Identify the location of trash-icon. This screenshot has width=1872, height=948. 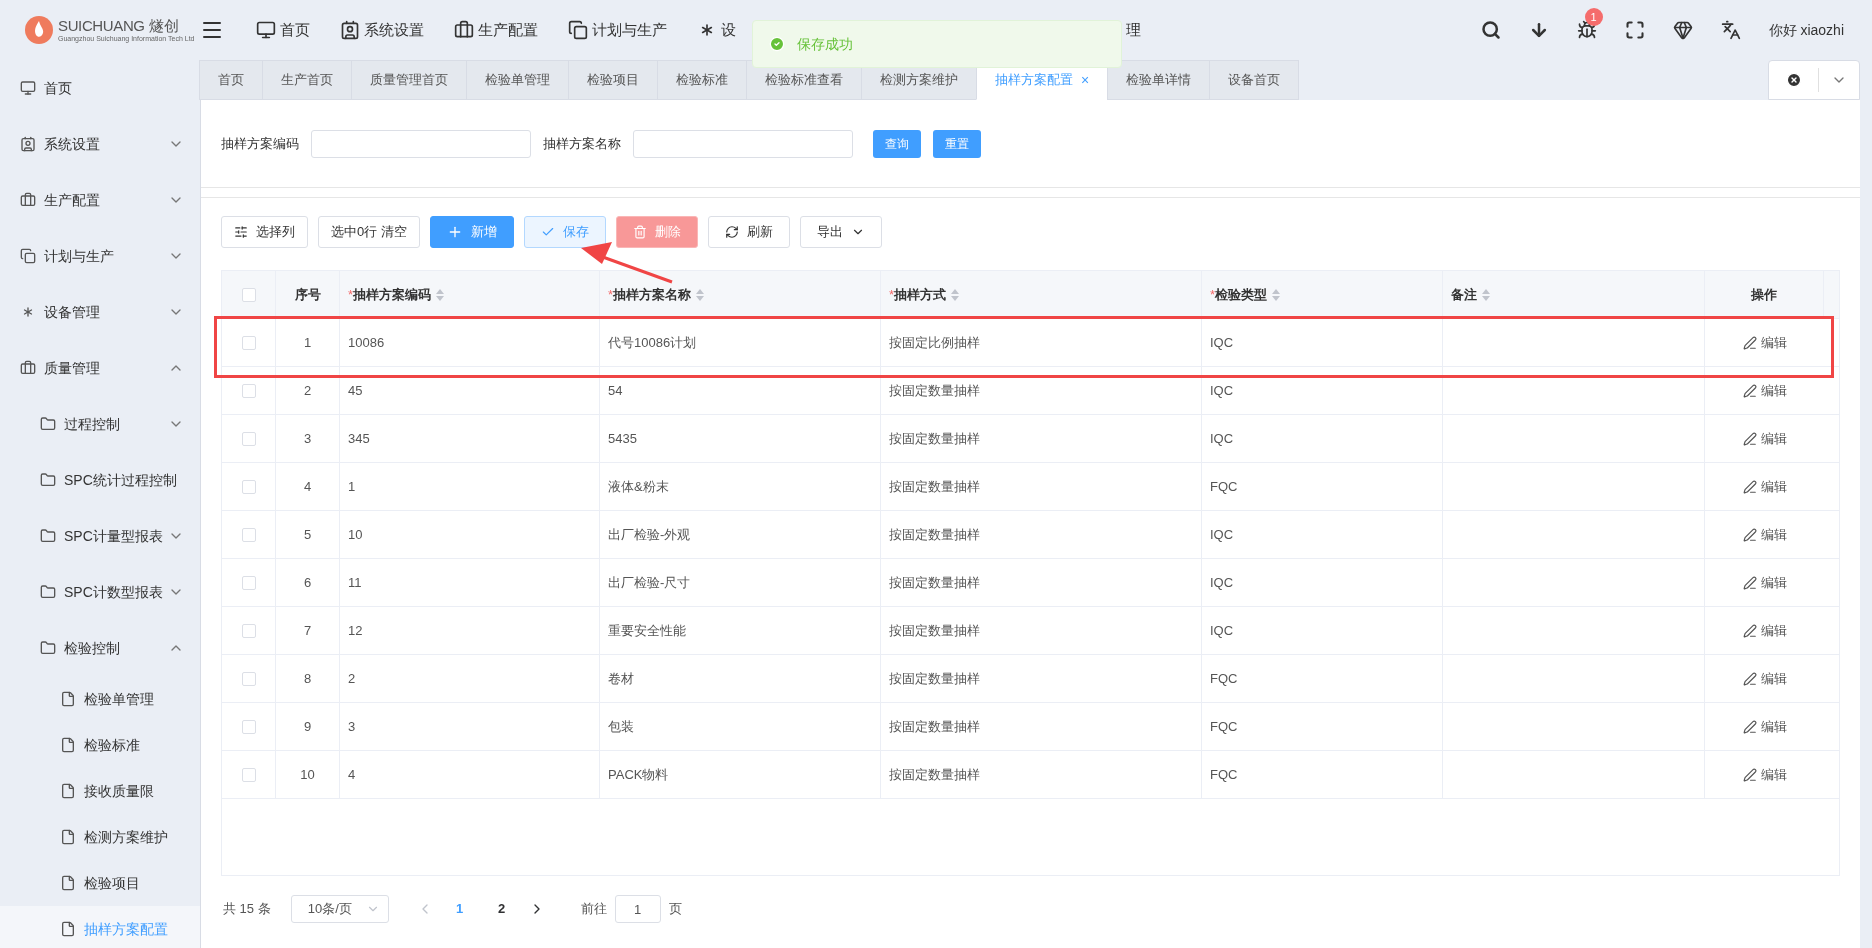
(639, 232).